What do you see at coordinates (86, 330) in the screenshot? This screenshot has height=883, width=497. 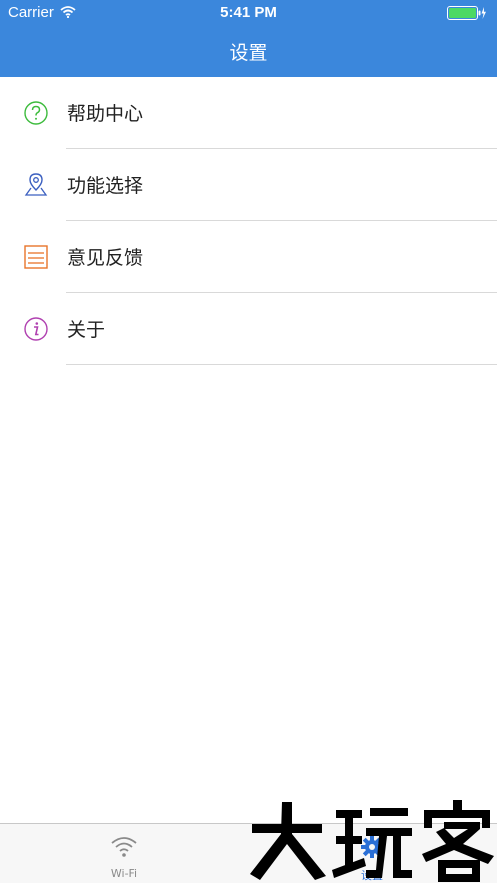 I see `menu-item-label: 关于` at bounding box center [86, 330].